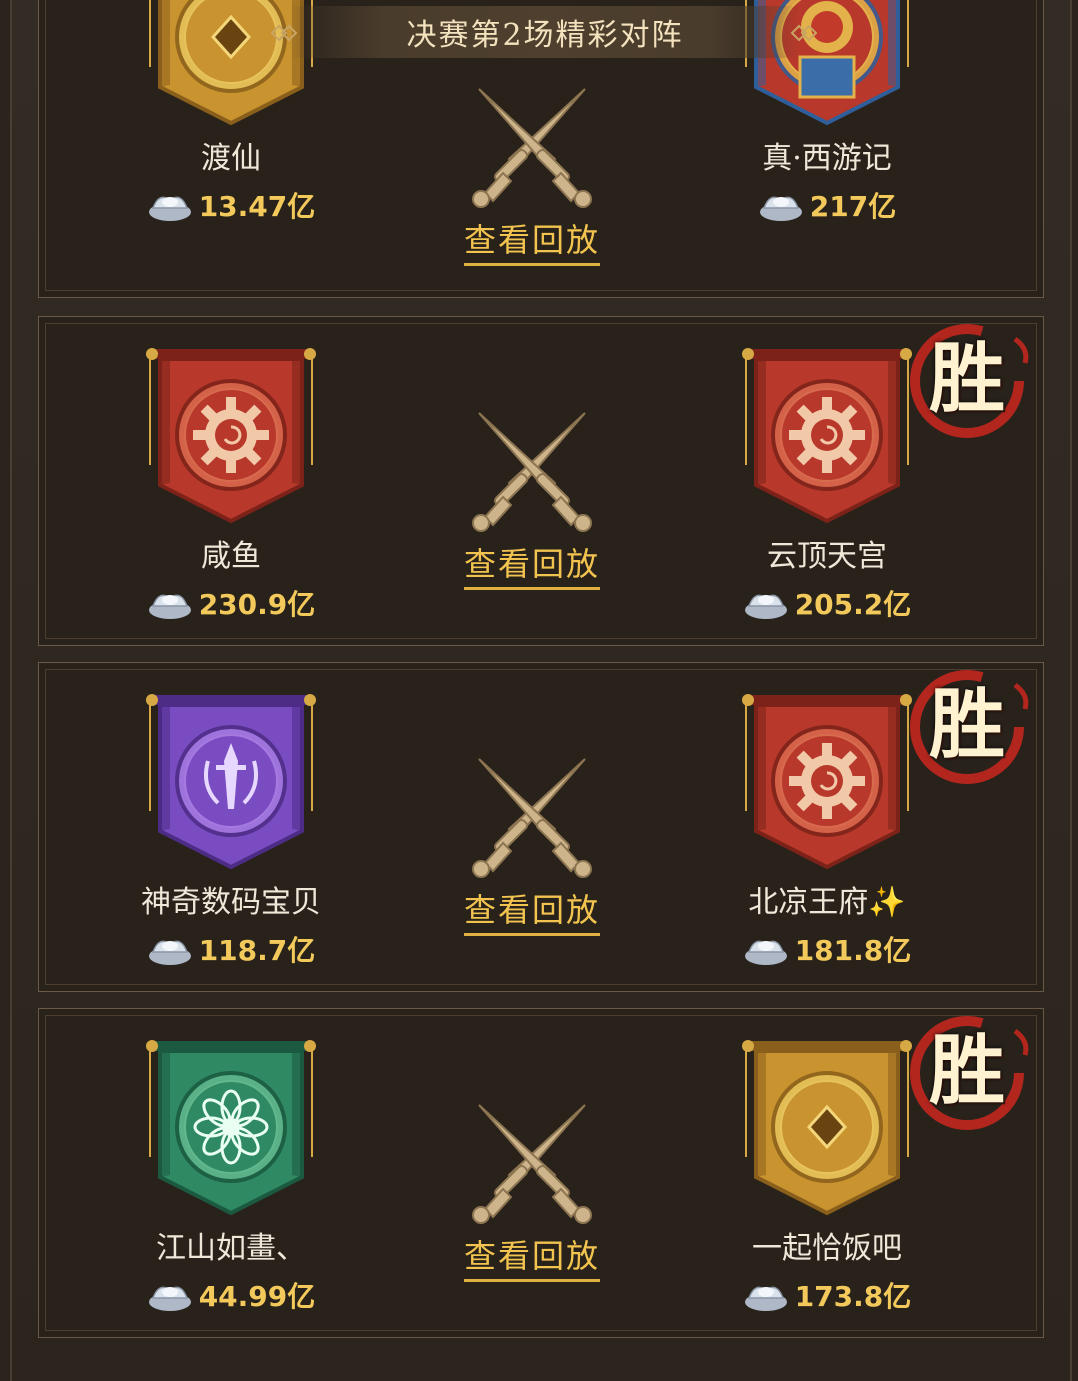 The image size is (1078, 1381). What do you see at coordinates (853, 1296) in the screenshot?
I see `power-value: 173.8亿` at bounding box center [853, 1296].